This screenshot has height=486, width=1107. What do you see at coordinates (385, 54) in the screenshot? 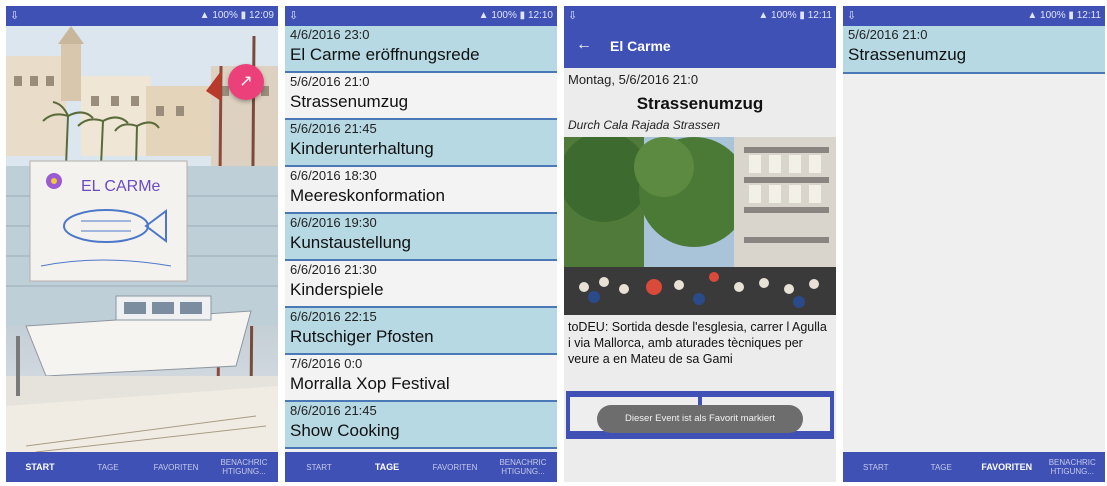
I see `event-title: El Carme eröffnungsrede` at bounding box center [385, 54].